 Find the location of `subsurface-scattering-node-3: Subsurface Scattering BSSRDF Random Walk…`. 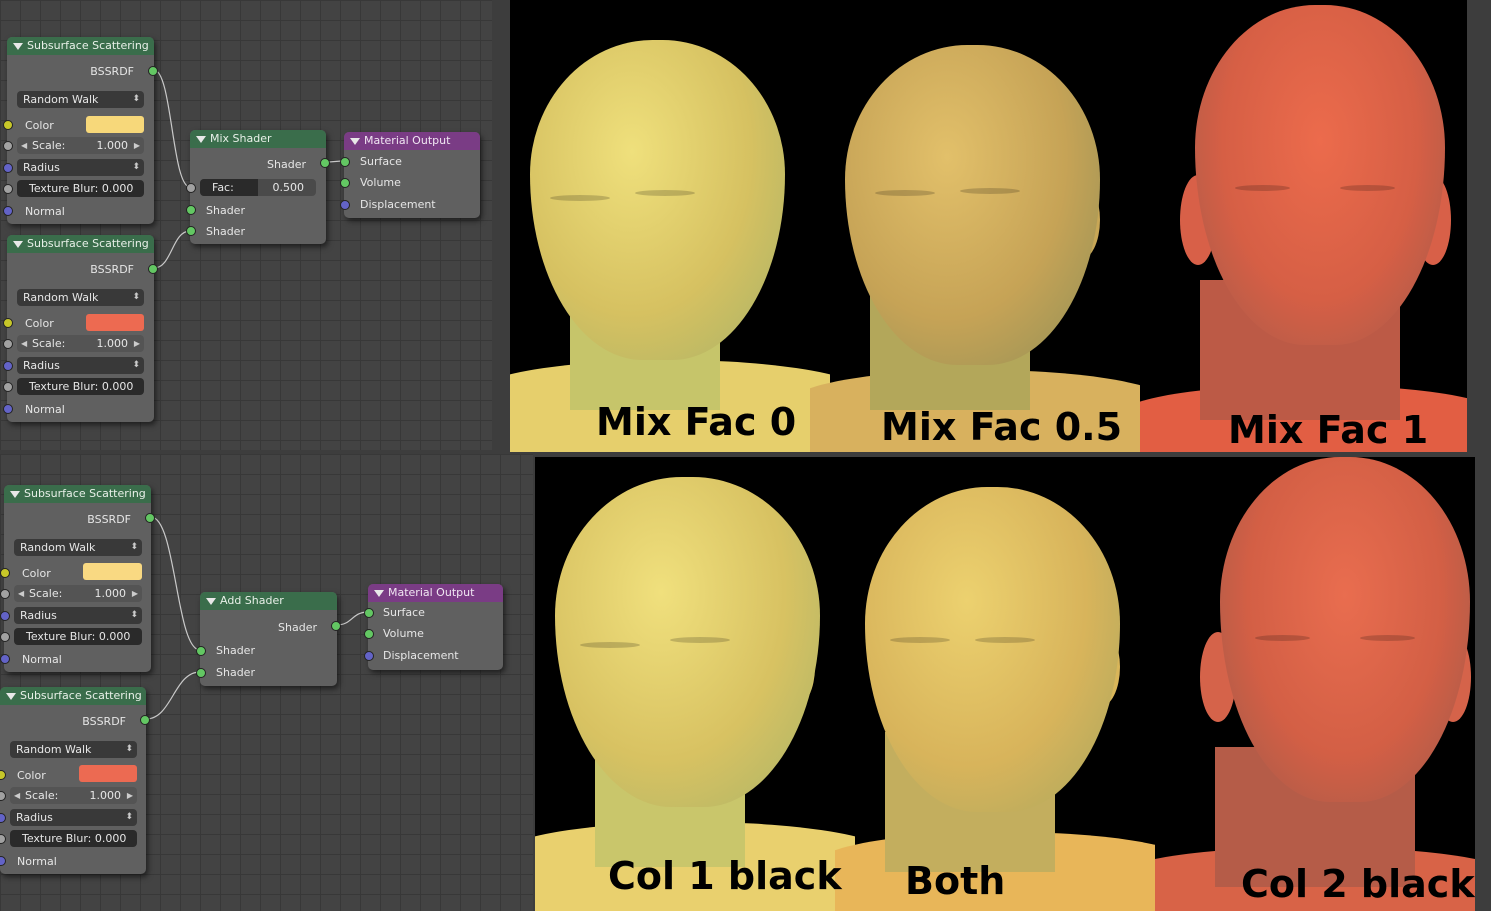

subsurface-scattering-node-3: Subsurface Scattering BSSRDF Random Walk… is located at coordinates (77, 578).